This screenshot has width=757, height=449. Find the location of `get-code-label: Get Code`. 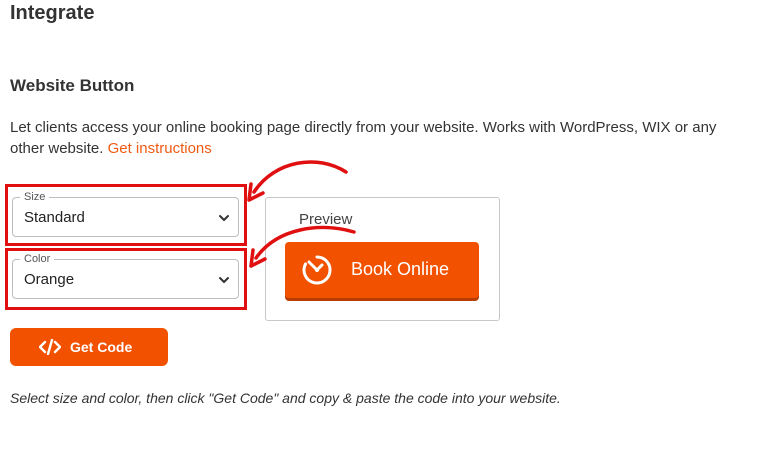

get-code-label: Get Code is located at coordinates (101, 347).